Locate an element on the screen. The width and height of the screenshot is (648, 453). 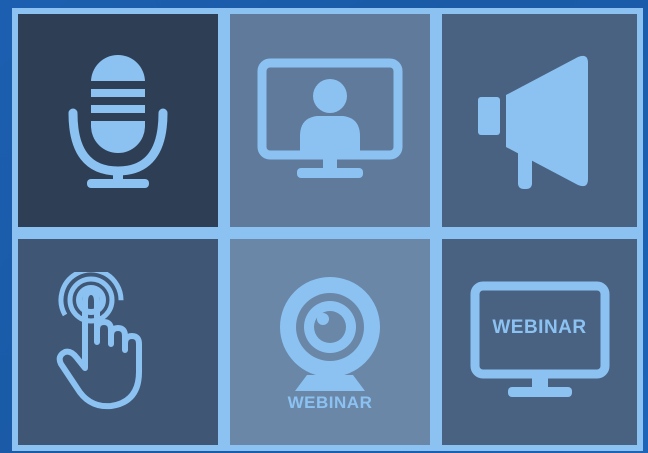
microphone-icon is located at coordinates (118, 121).